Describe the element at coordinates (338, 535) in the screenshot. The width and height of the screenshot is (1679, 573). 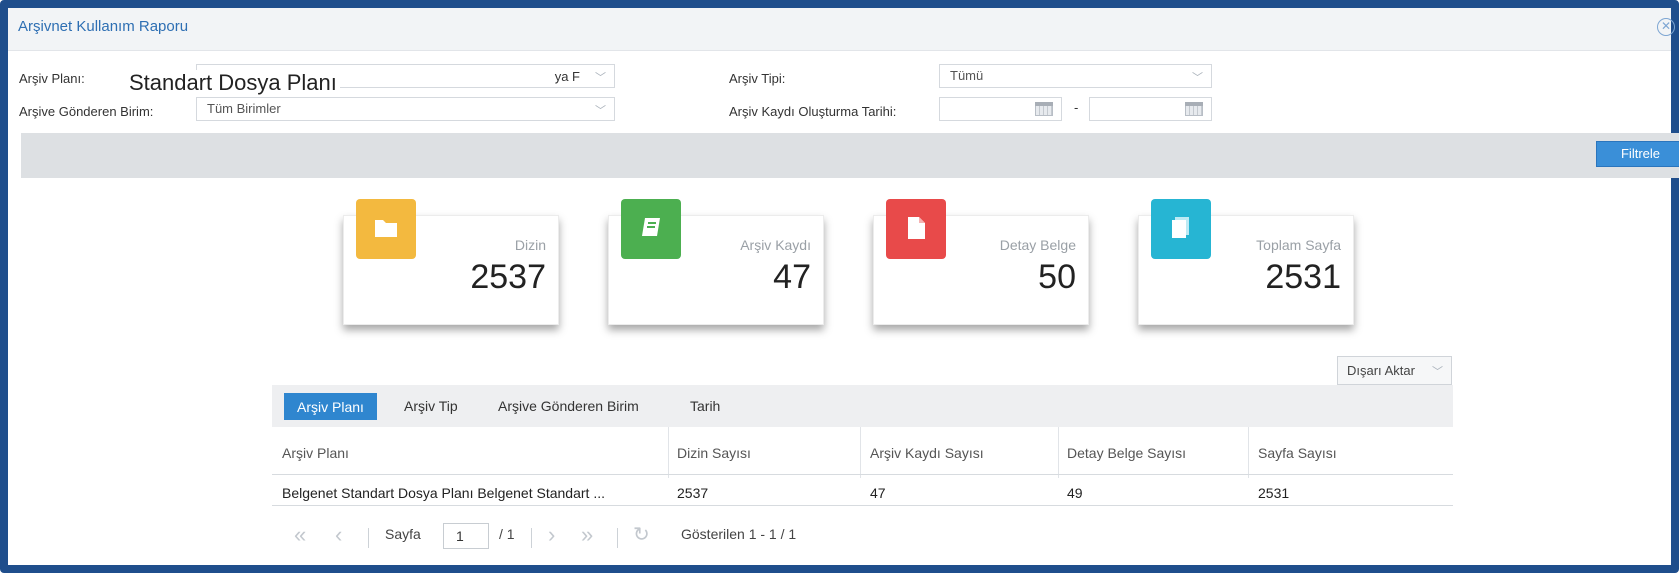
I see `previous-page-icon: ‹` at that location.